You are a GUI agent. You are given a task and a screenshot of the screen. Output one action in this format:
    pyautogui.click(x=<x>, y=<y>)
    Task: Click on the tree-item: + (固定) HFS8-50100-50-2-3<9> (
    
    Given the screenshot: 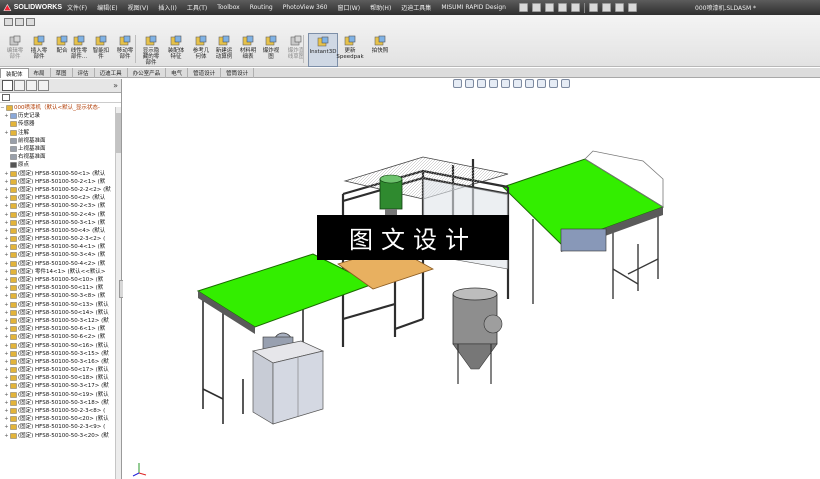 What is the action you would take?
    pyautogui.click(x=60, y=427)
    